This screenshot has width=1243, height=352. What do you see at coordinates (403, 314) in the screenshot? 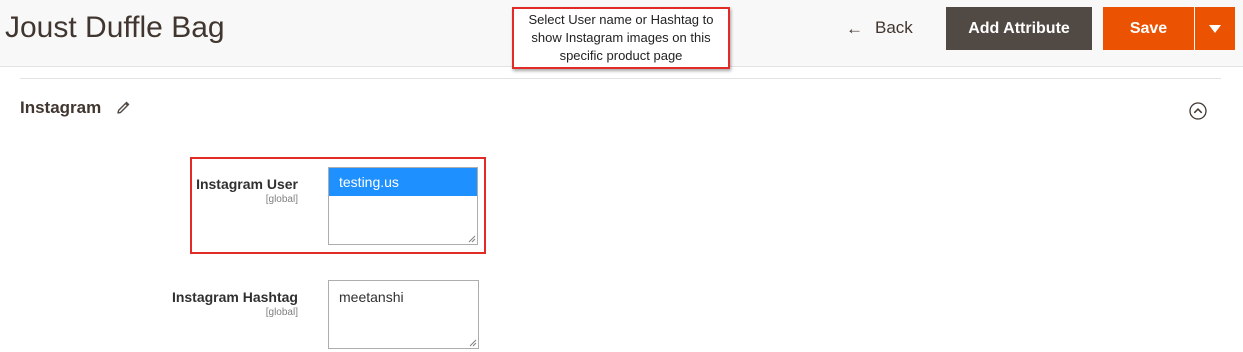
I see `instagram-hashtag-textarea: meetanshi` at bounding box center [403, 314].